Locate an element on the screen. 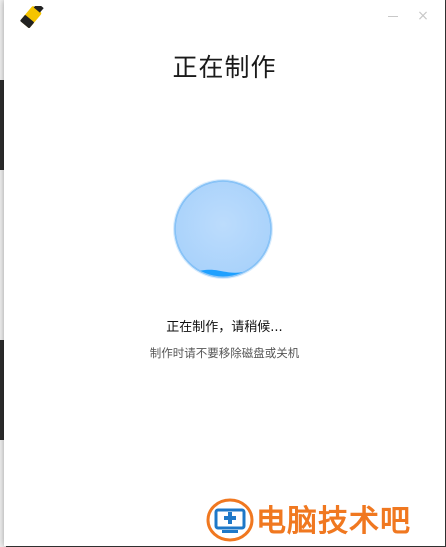 This screenshot has height=547, width=446. page-title: 正在制作 is located at coordinates (224, 67).